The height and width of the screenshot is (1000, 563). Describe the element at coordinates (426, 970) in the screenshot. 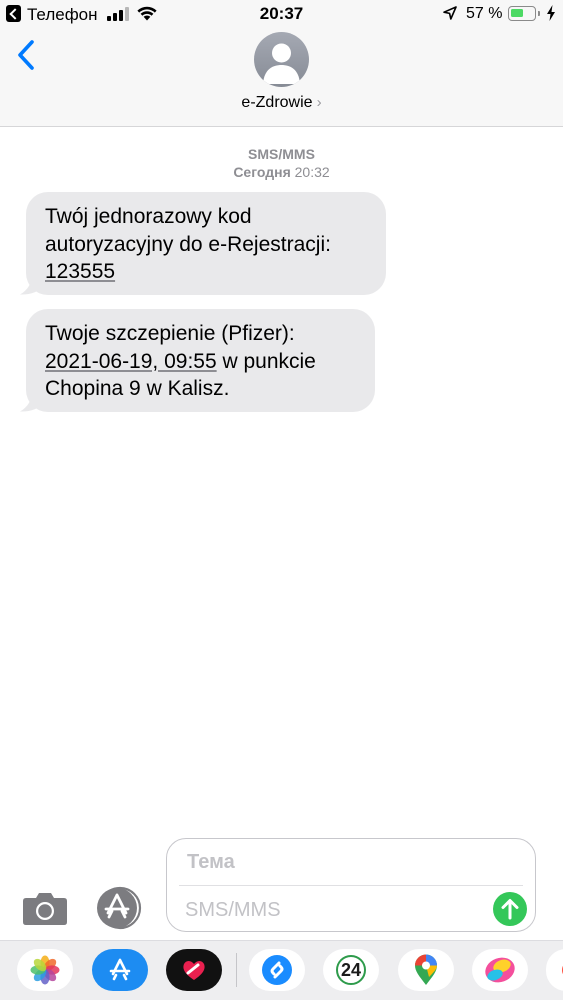

I see `google-maps-icon` at that location.